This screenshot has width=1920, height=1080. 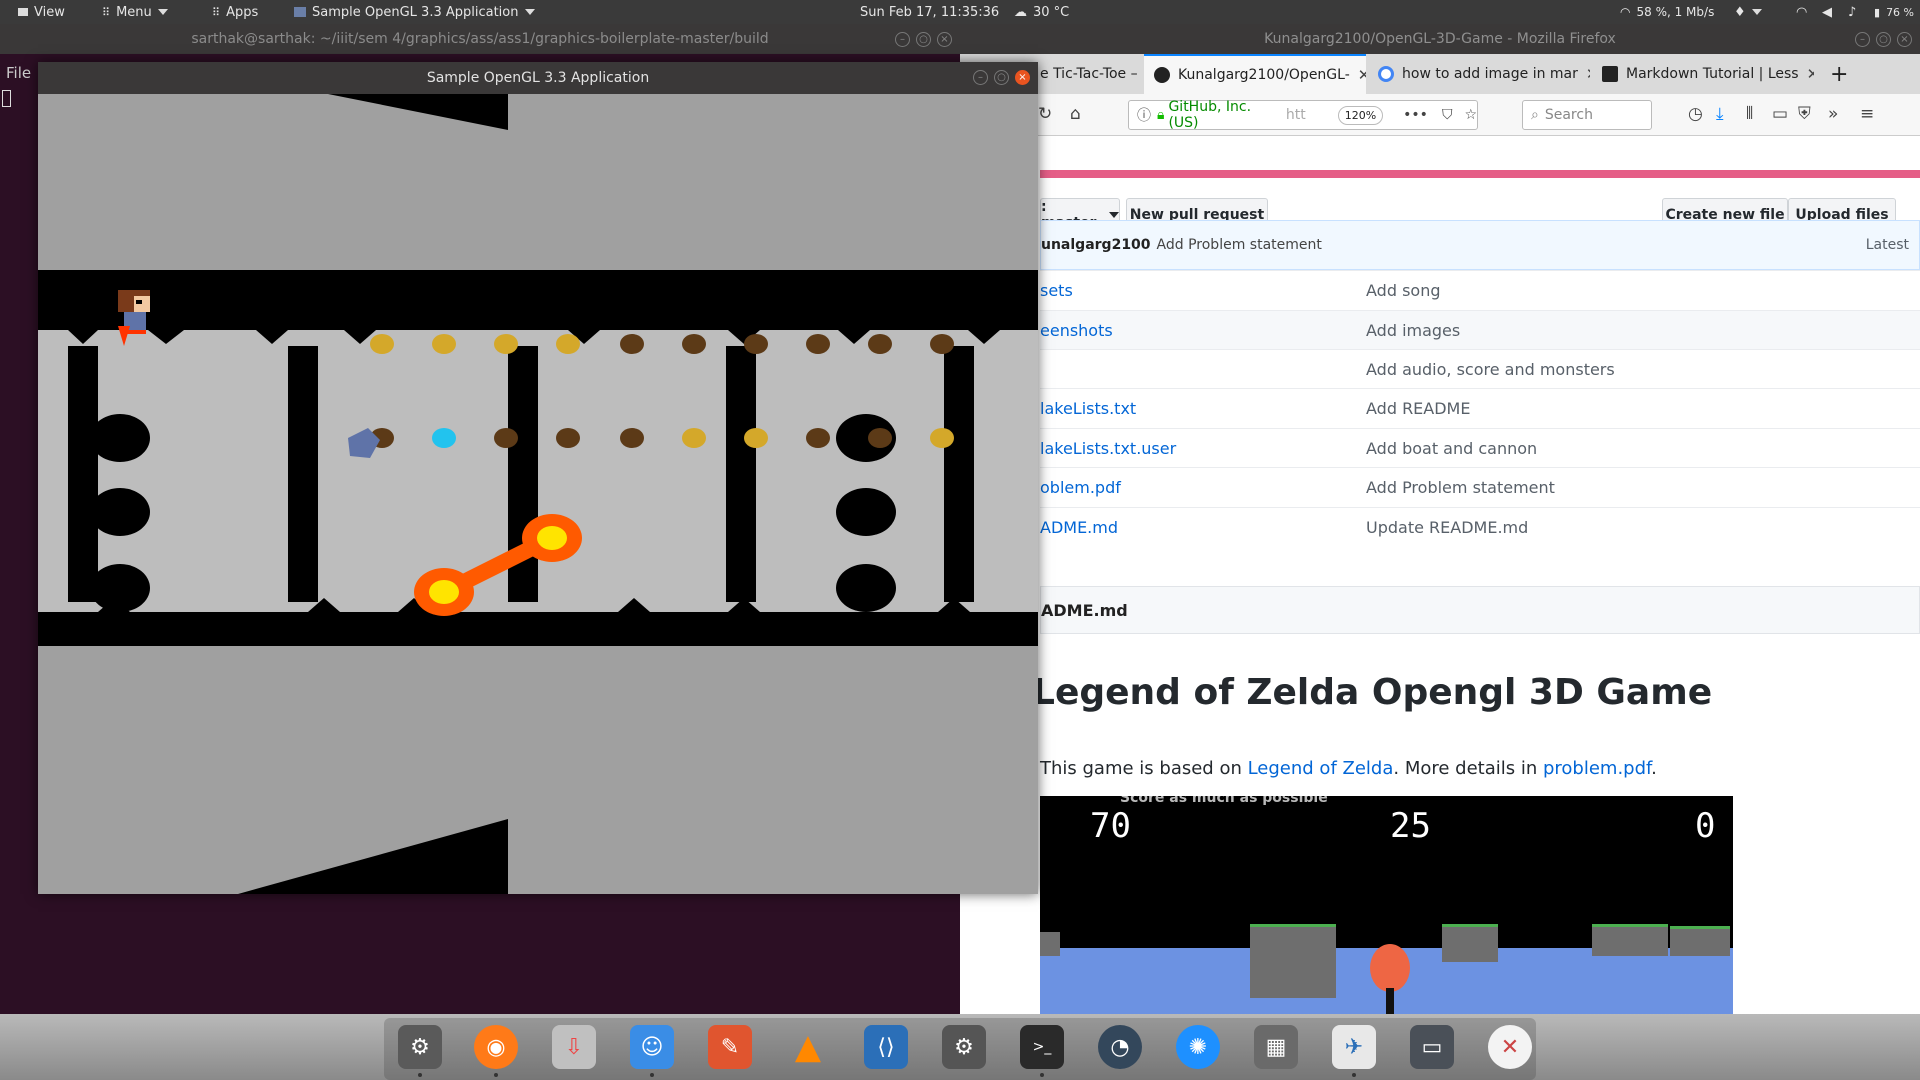 I want to click on file-name: lakeLists.txt.user, so click(x=1108, y=448).